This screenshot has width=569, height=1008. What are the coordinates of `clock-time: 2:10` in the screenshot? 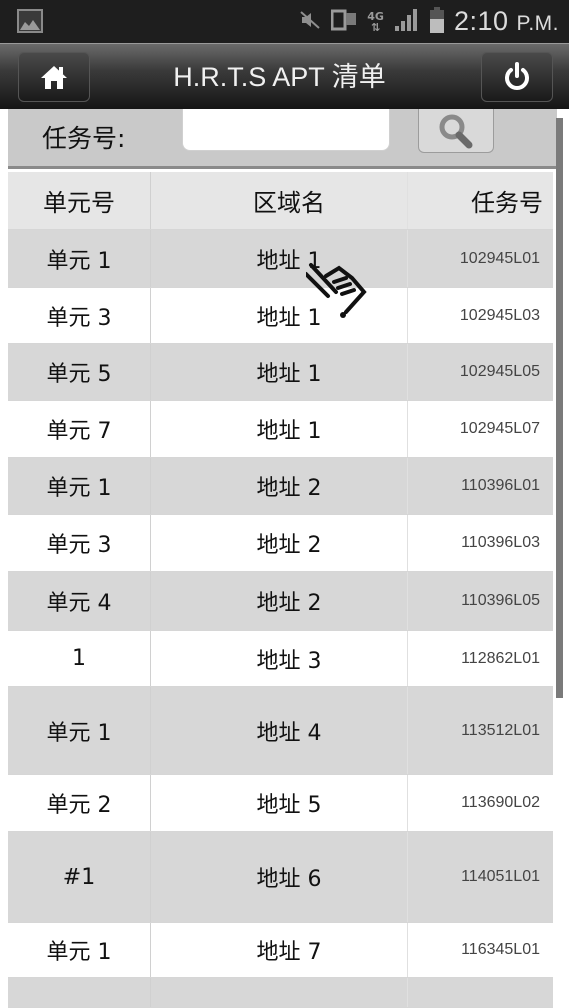 It's located at (481, 21).